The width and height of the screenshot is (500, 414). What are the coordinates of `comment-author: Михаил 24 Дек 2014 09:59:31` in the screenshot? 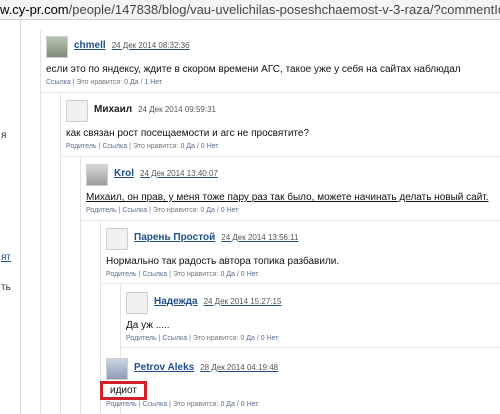 It's located at (155, 109).